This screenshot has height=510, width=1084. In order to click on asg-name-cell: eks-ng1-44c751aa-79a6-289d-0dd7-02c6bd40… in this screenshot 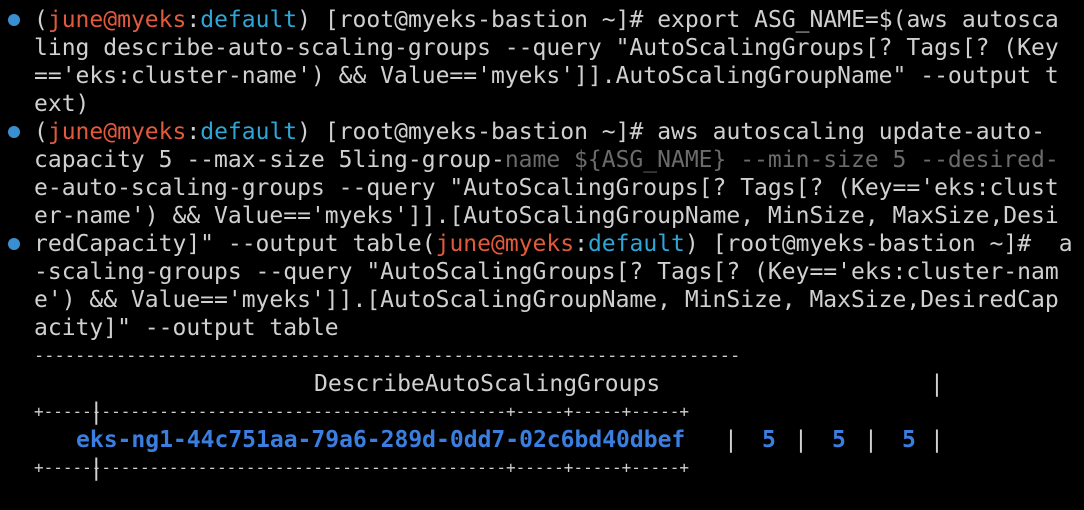, I will do `click(381, 440)`.